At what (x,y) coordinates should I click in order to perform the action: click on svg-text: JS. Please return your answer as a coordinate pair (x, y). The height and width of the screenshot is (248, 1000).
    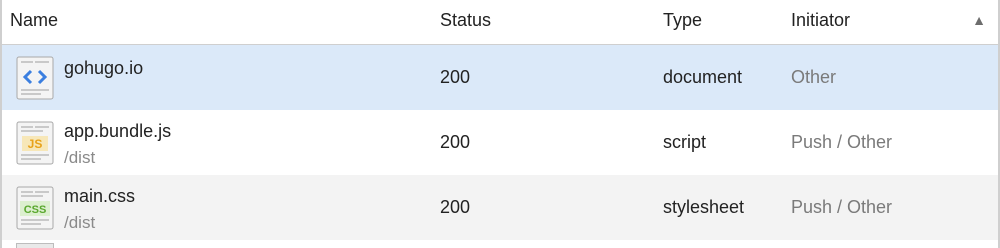
    Looking at the image, I should click on (35, 144).